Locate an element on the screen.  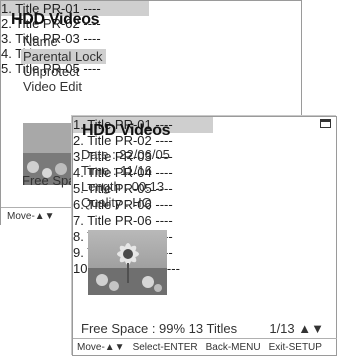
back-panel-title: HDD Videos is located at coordinates (55, 19).